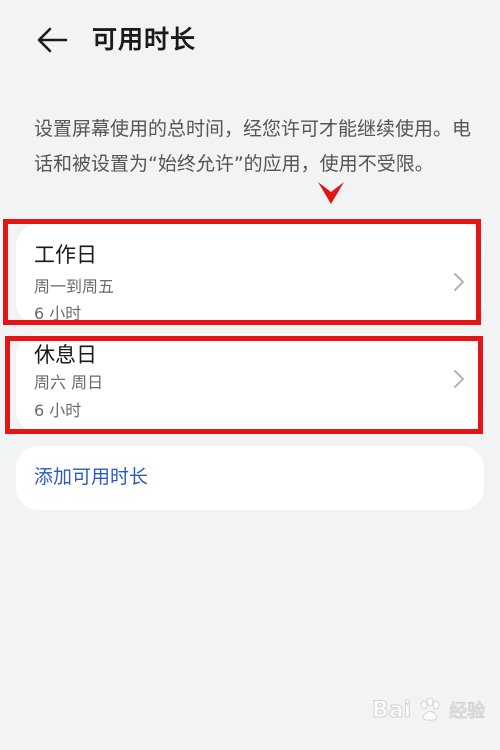 The width and height of the screenshot is (500, 750). I want to click on watermark-brand: Bai, so click(391, 710).